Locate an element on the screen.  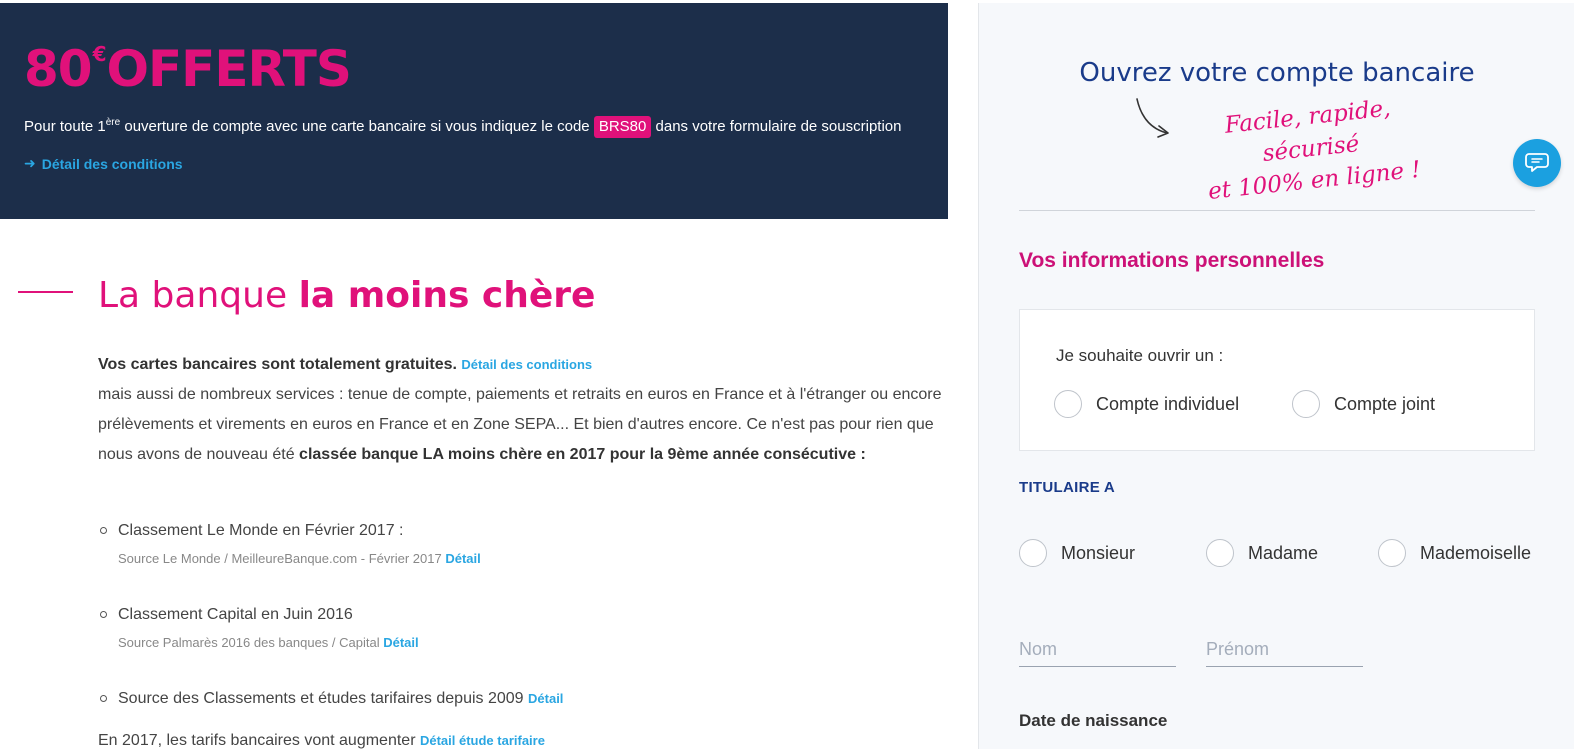
radio-label: Monsieur is located at coordinates (1098, 552).